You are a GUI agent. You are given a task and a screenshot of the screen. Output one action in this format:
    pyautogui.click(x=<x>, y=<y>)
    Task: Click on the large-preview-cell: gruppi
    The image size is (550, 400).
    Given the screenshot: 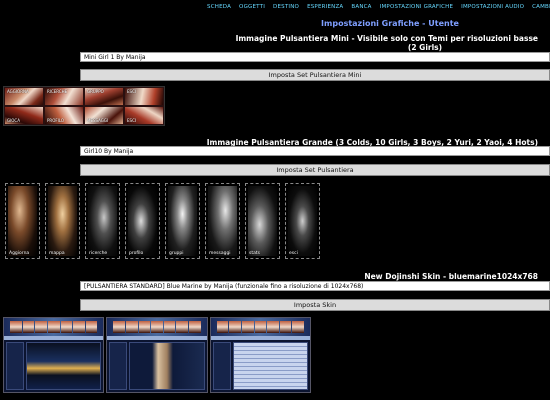 What is the action you would take?
    pyautogui.click(x=182, y=221)
    